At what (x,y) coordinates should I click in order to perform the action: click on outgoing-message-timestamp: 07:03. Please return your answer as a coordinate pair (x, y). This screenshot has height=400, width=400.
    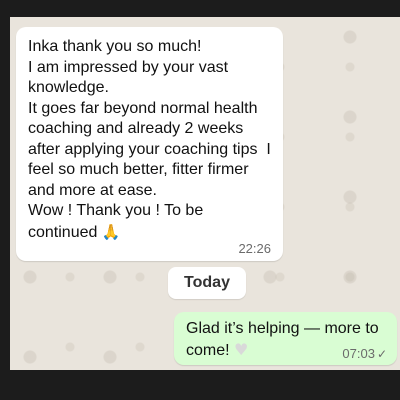
    Looking at the image, I should click on (358, 353).